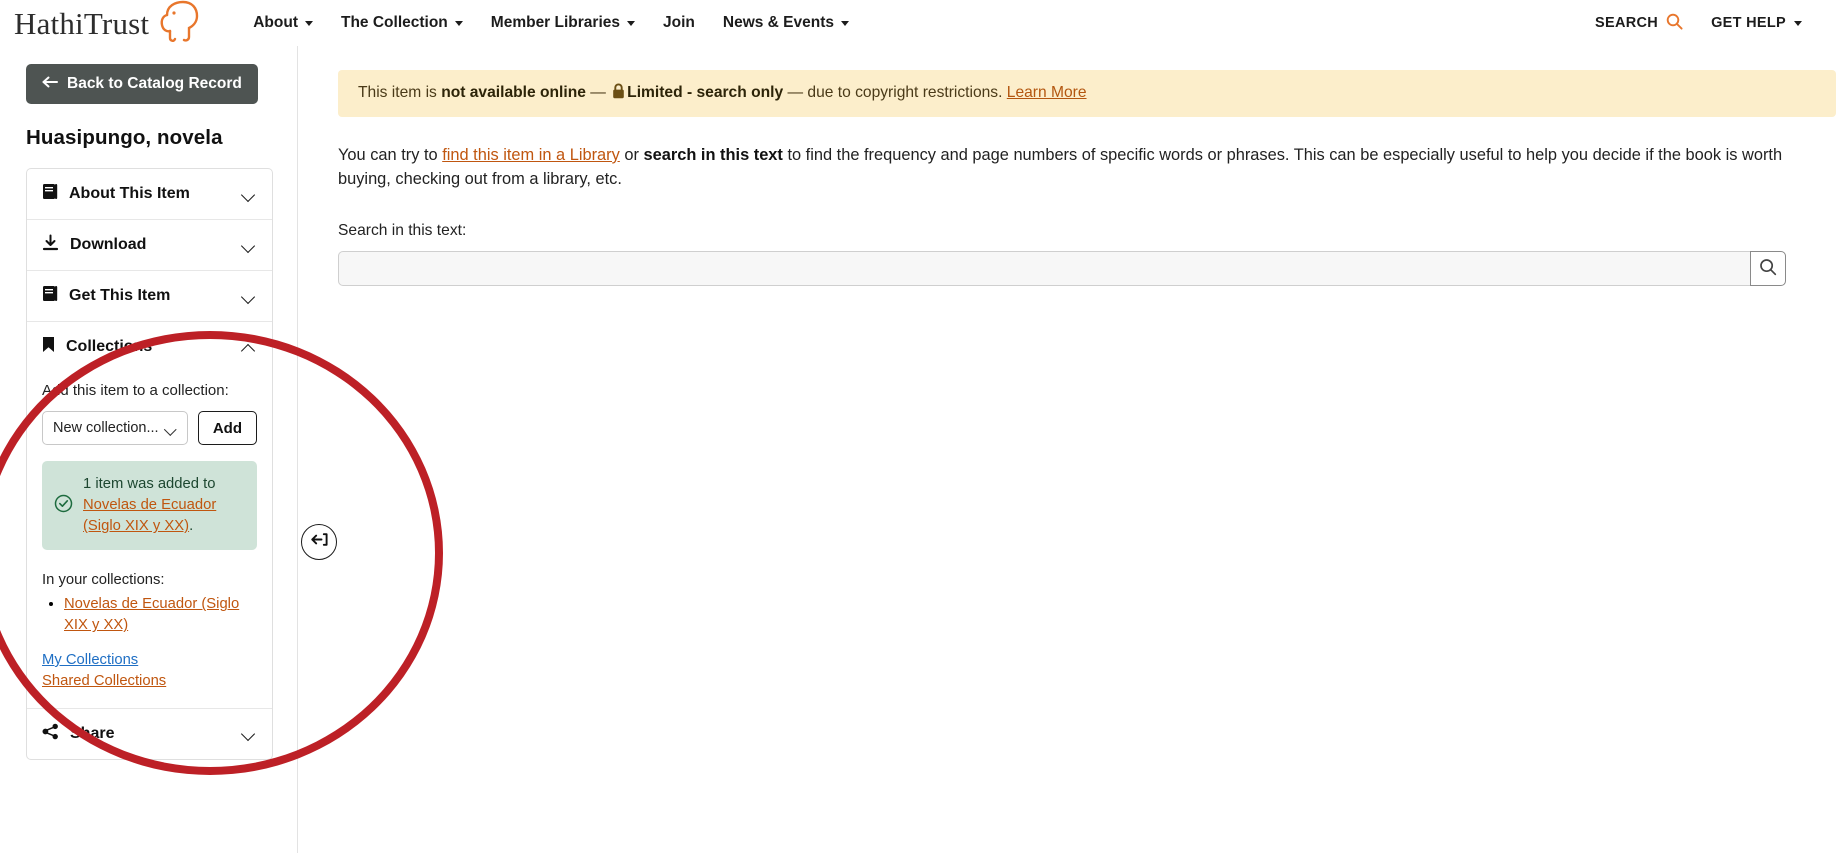 The width and height of the screenshot is (1836, 853). What do you see at coordinates (82, 23) in the screenshot?
I see `logo-text: HathiTrust` at bounding box center [82, 23].